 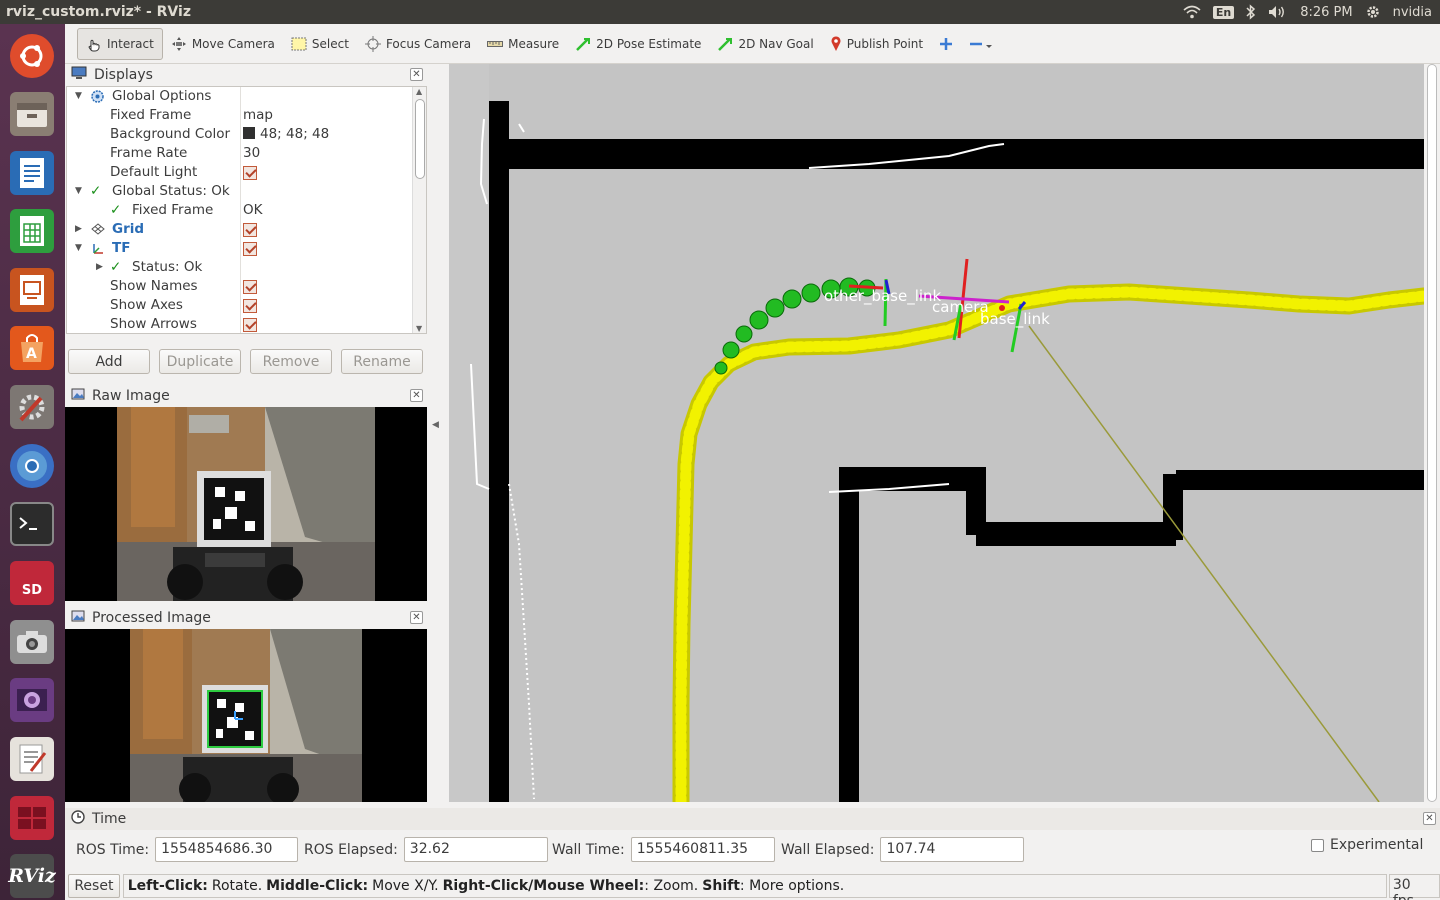 What do you see at coordinates (1373, 12) in the screenshot?
I see `gear-icon` at bounding box center [1373, 12].